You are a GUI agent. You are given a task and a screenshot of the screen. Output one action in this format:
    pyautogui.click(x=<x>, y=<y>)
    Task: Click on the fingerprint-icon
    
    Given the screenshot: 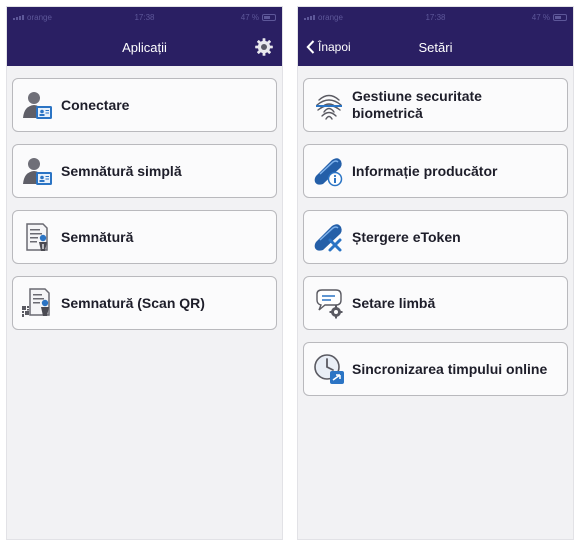 What is the action you would take?
    pyautogui.click(x=329, y=107)
    